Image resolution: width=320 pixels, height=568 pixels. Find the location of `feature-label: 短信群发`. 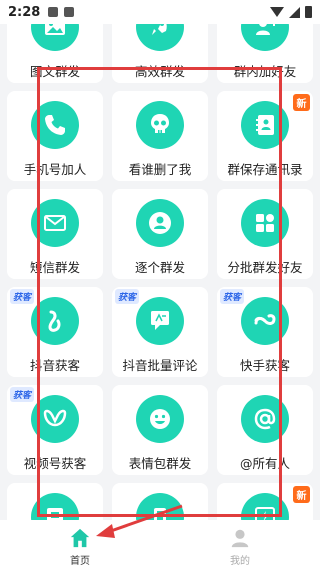

feature-label: 短信群发 is located at coordinates (54, 267).